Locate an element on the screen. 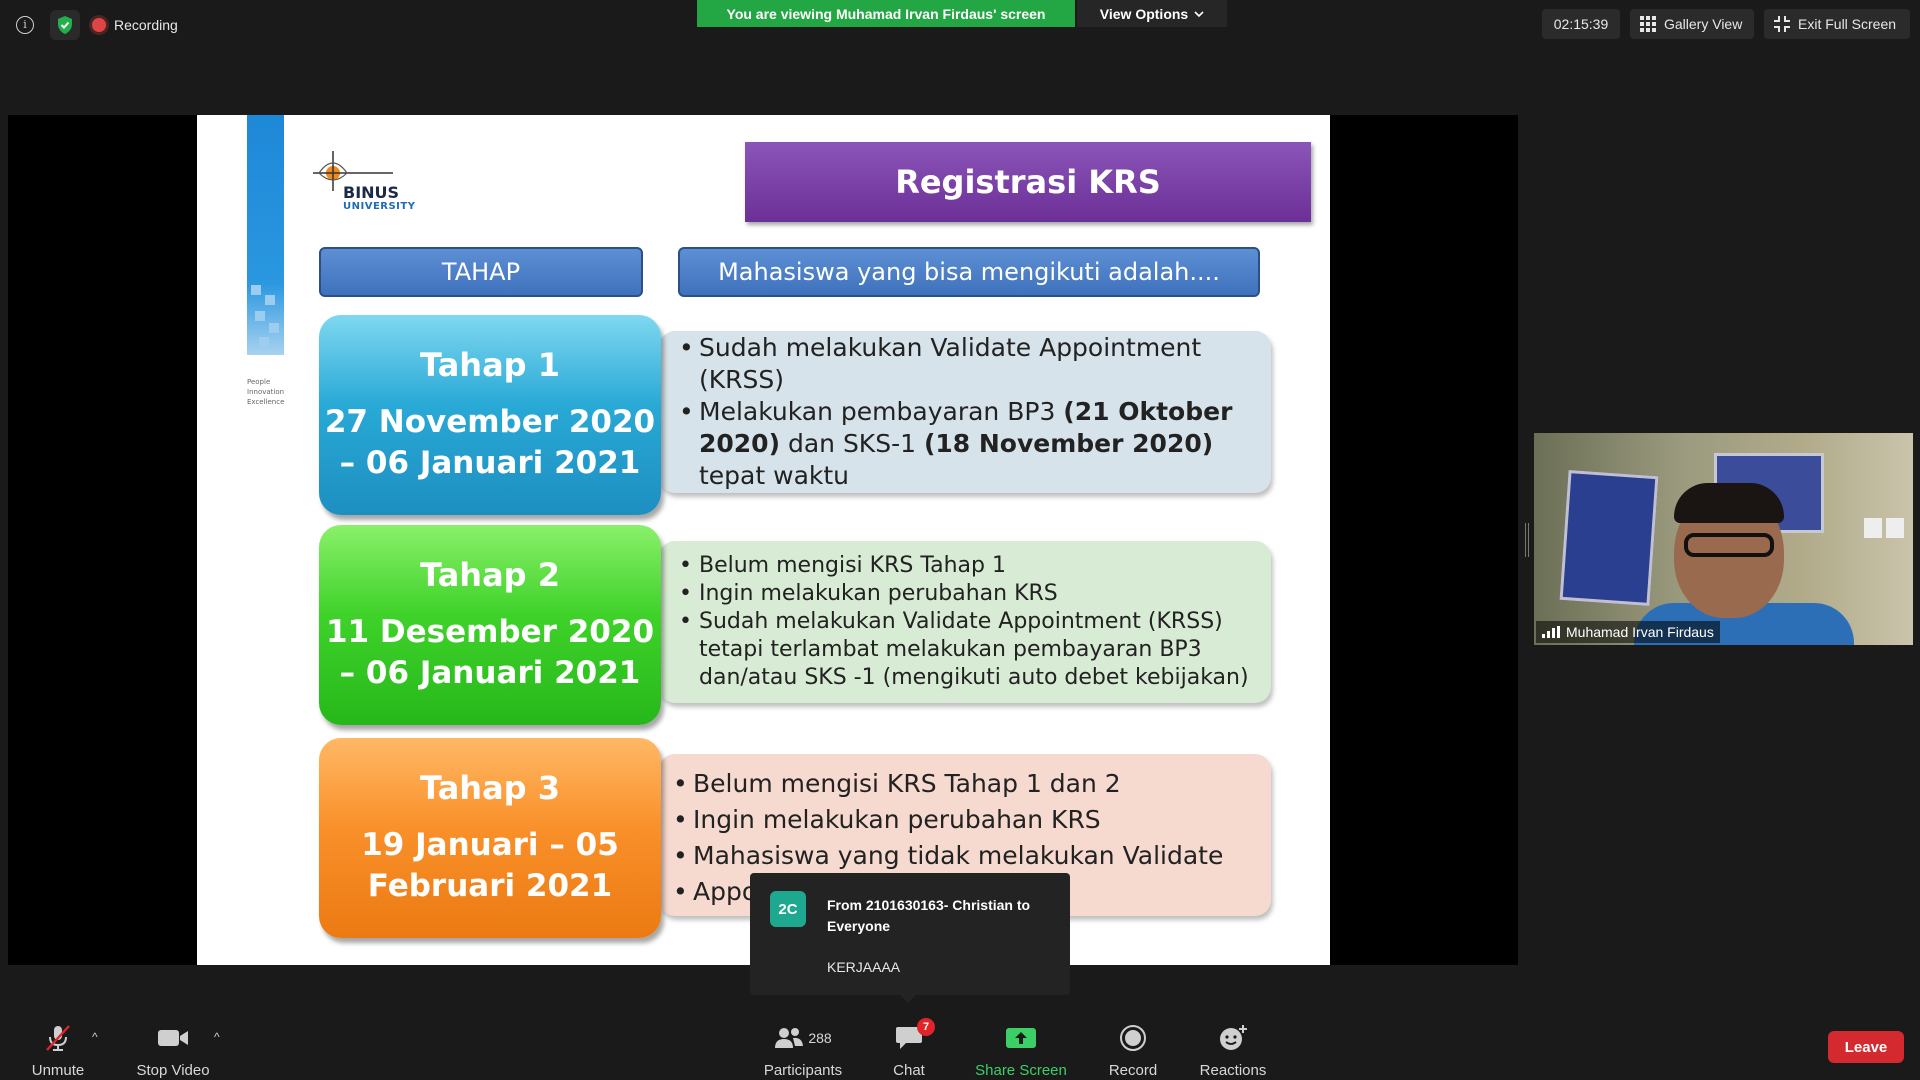 The image size is (1920, 1080). unmute-button: Unmute is located at coordinates (58, 1044).